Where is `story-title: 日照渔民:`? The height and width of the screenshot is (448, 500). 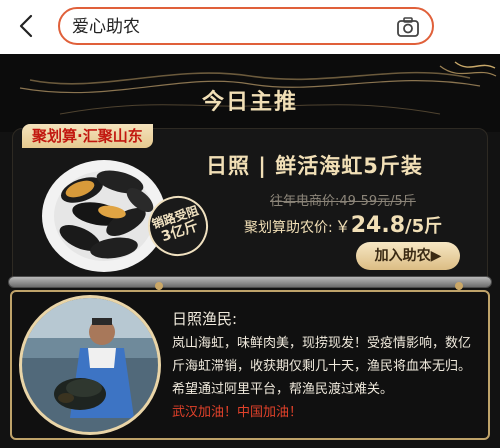 story-title: 日照渔民: is located at coordinates (205, 319).